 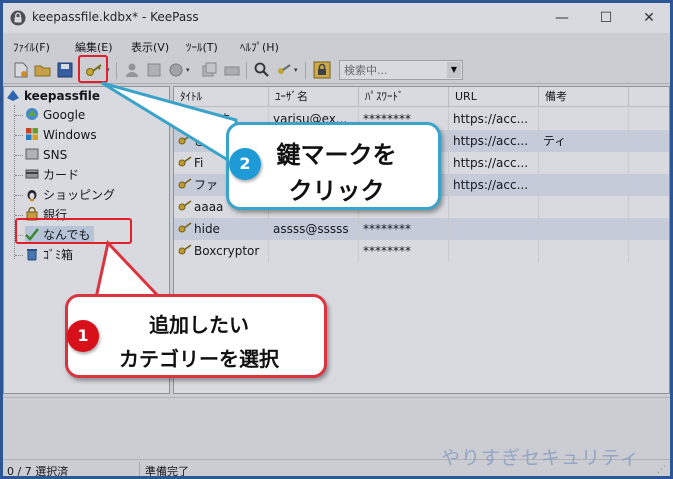 What do you see at coordinates (199, 359) in the screenshot?
I see `callout-1-line2: カテゴリーを選択` at bounding box center [199, 359].